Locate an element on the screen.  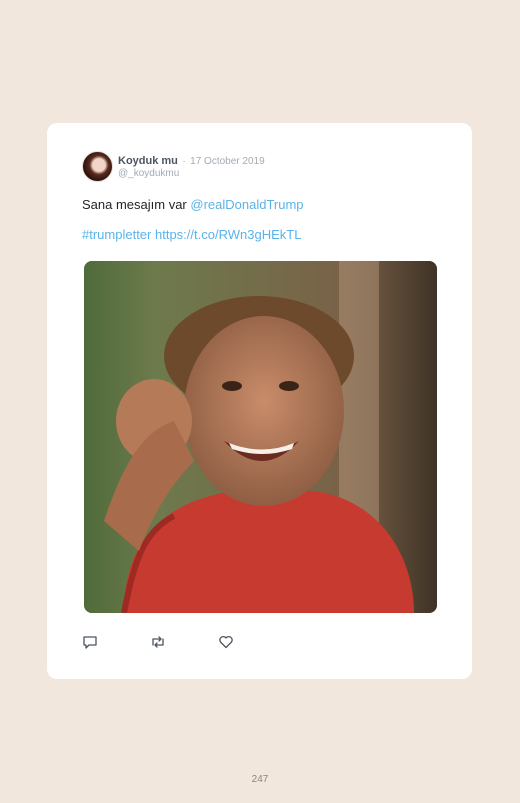
page-number: 247 is located at coordinates (260, 779).